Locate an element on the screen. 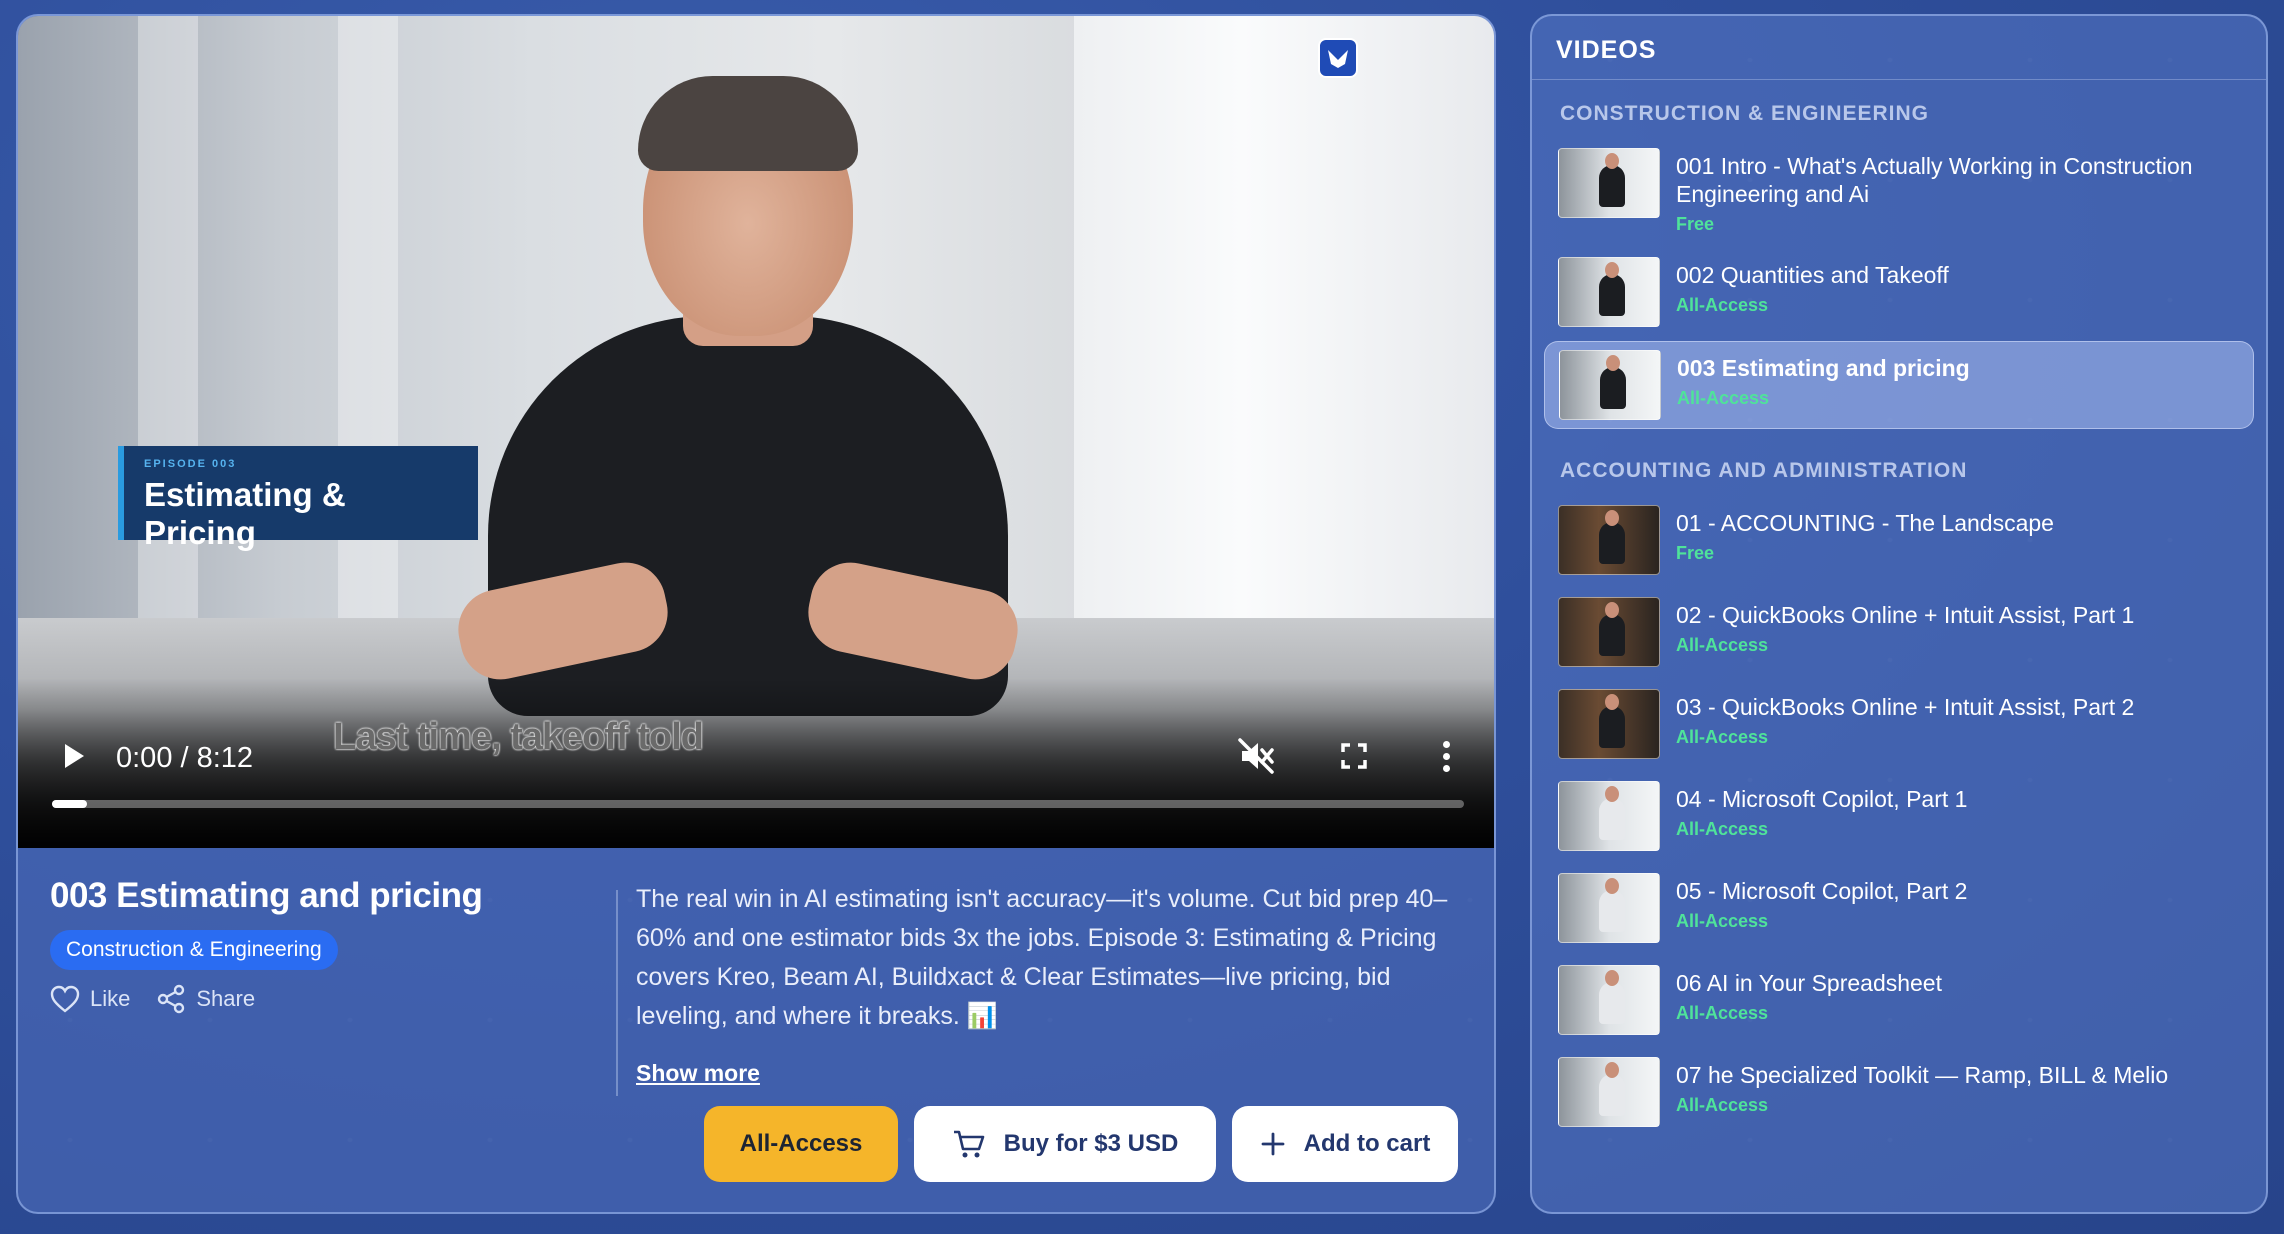 The height and width of the screenshot is (1234, 2284). show-more-link: Show more is located at coordinates (698, 1073).